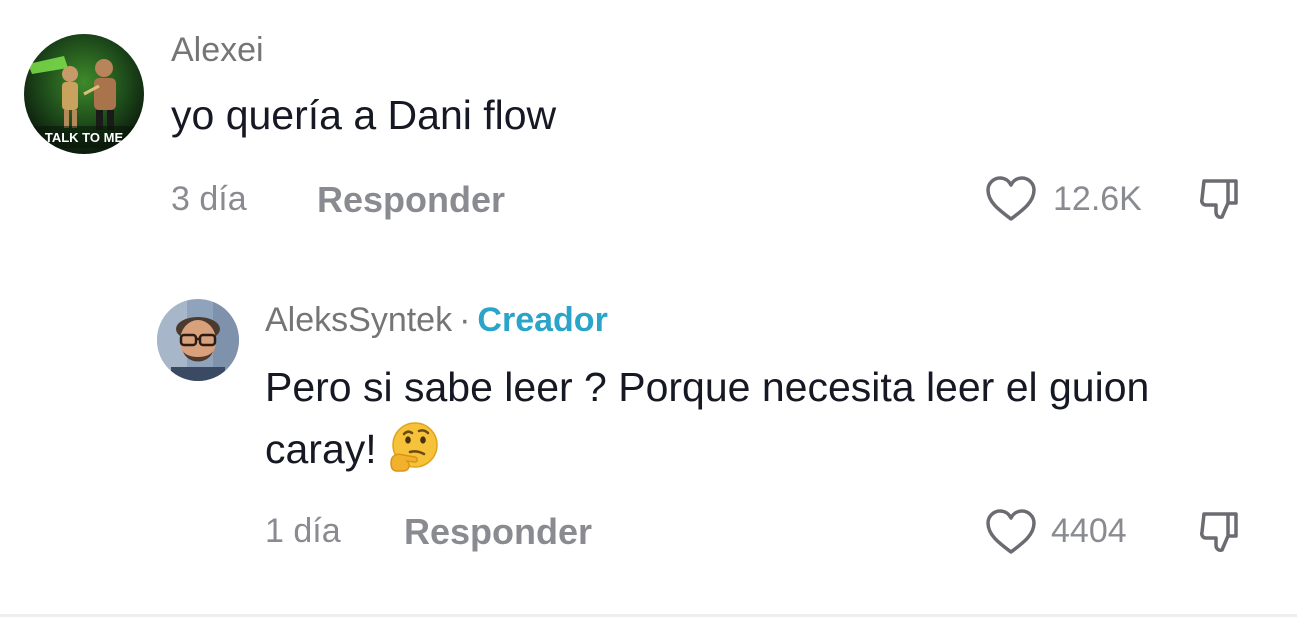 The width and height of the screenshot is (1297, 620). I want to click on comment-username: AleksSyntek · Creador, so click(436, 320).